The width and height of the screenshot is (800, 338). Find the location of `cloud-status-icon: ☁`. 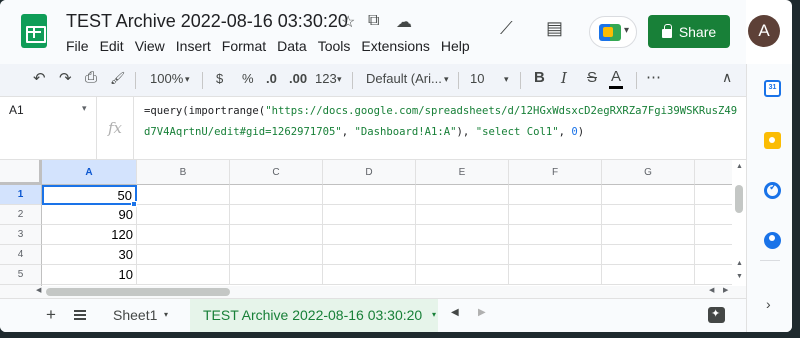

cloud-status-icon: ☁ is located at coordinates (404, 22).